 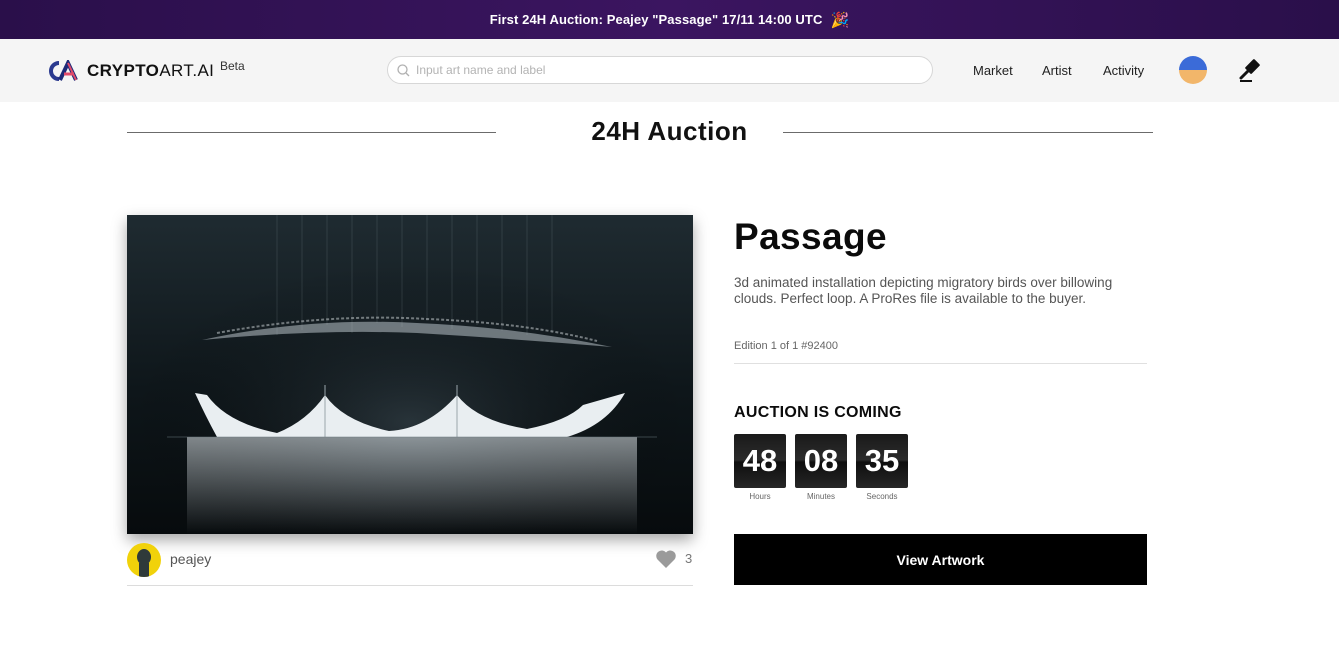 I want to click on section-title: 24H Auction, so click(x=669, y=131).